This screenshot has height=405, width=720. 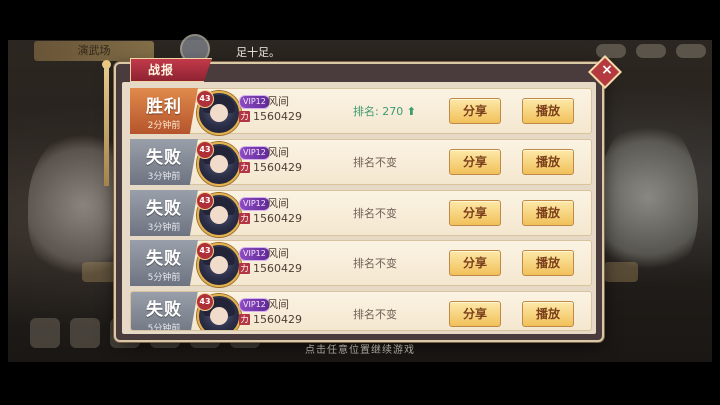 I want to click on rank-status: 排名: 270 ⬆, so click(x=385, y=111).